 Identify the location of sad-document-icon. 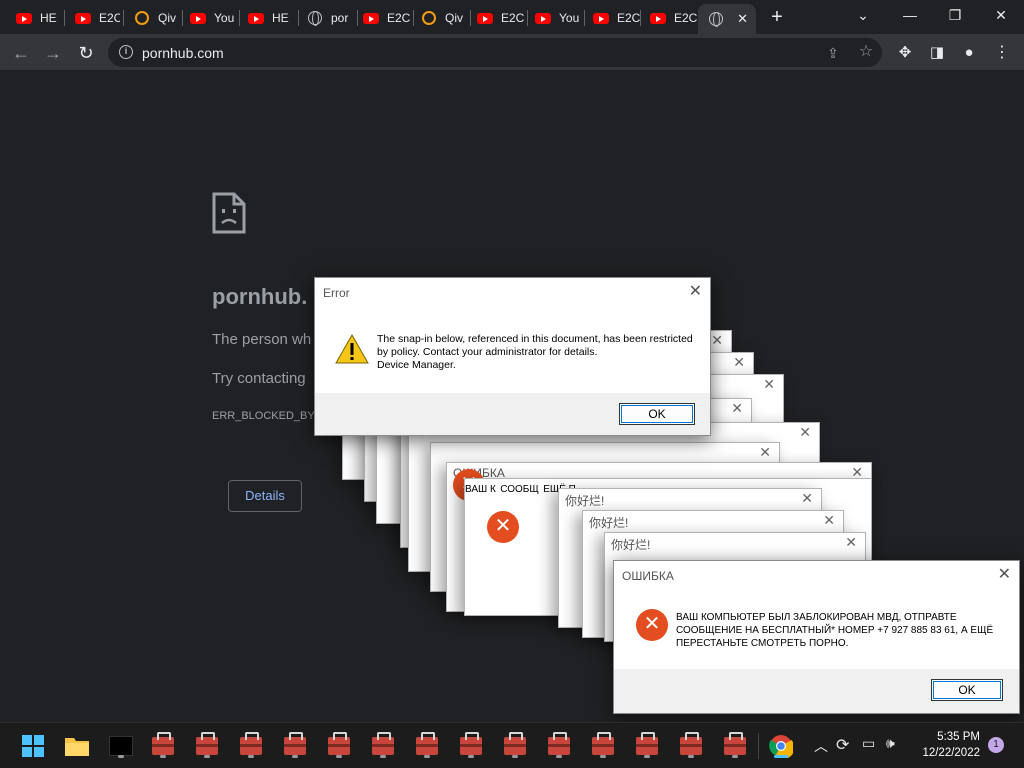
(229, 213).